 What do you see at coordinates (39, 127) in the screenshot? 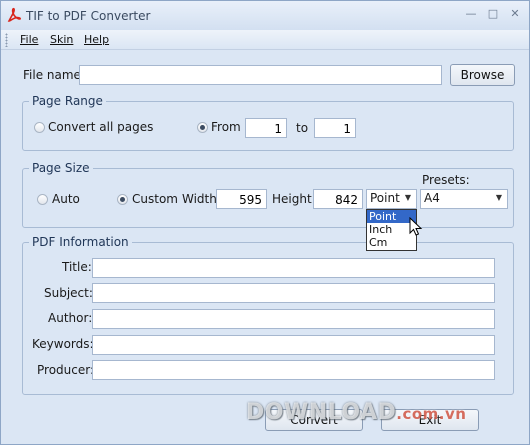
I see `convert-all-radio` at bounding box center [39, 127].